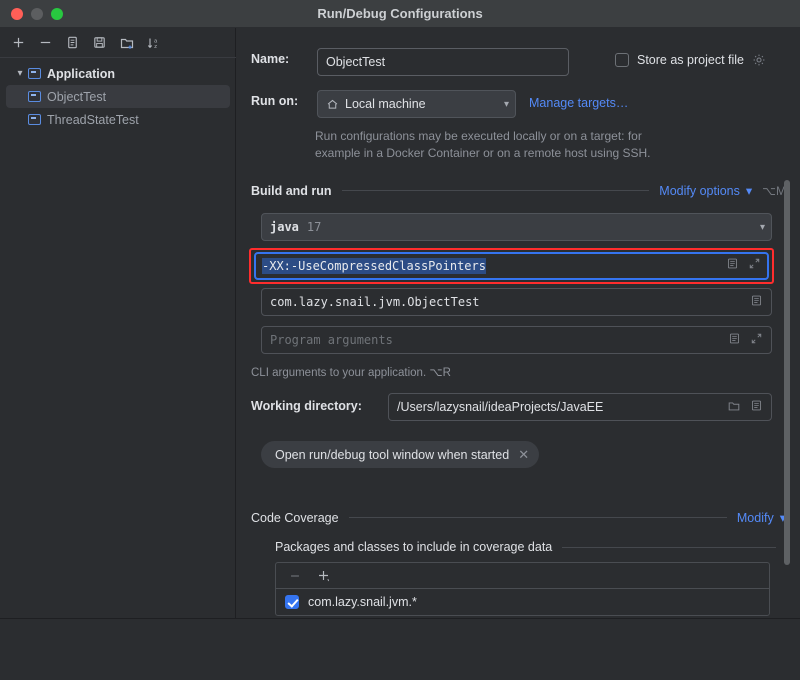 Image resolution: width=800 pixels, height=680 pixels. Describe the element at coordinates (270, 59) in the screenshot. I see `name-label: Name:` at that location.